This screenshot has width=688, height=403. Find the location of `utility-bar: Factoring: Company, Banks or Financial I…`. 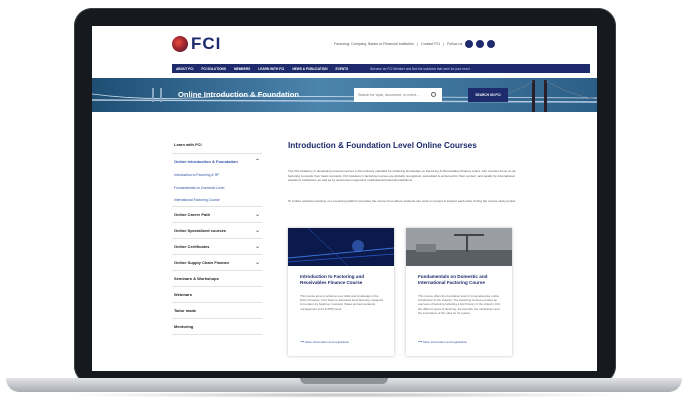

utility-bar: Factoring: Company, Banks or Financial I… is located at coordinates (415, 44).